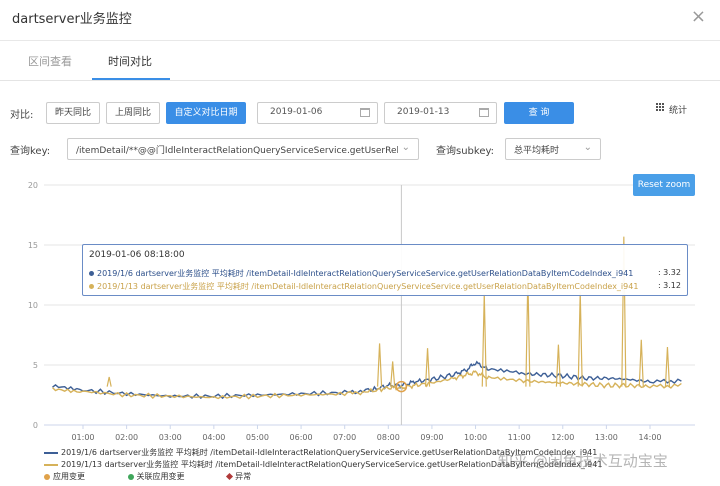 This screenshot has height=486, width=720. Describe the element at coordinates (170, 437) in the screenshot. I see `x-tick-label: 03:00` at that location.